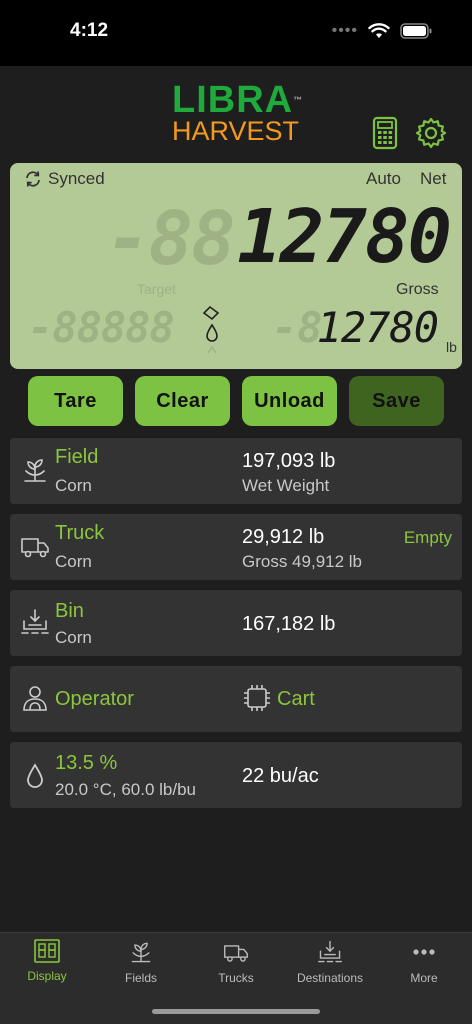  Describe the element at coordinates (140, 978) in the screenshot. I see `tab-fields-label: Fields` at that location.